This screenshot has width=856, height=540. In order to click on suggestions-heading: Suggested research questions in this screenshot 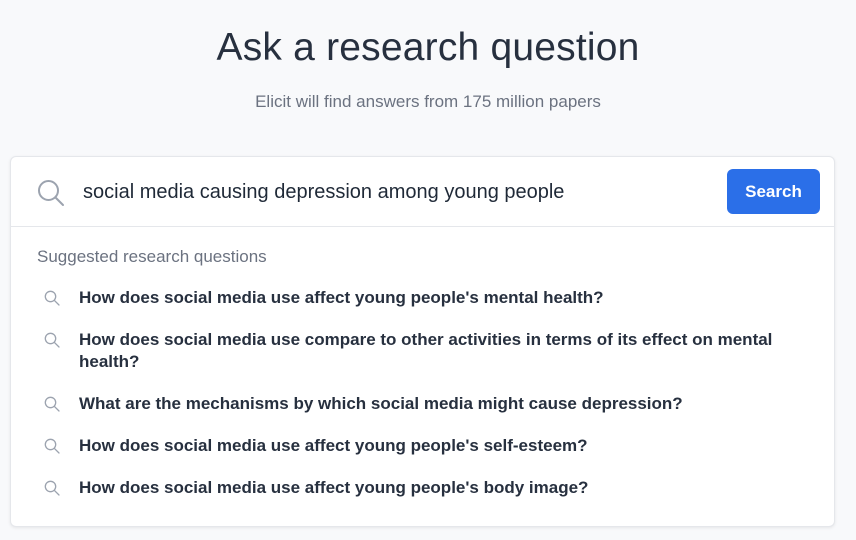, I will do `click(152, 256)`.